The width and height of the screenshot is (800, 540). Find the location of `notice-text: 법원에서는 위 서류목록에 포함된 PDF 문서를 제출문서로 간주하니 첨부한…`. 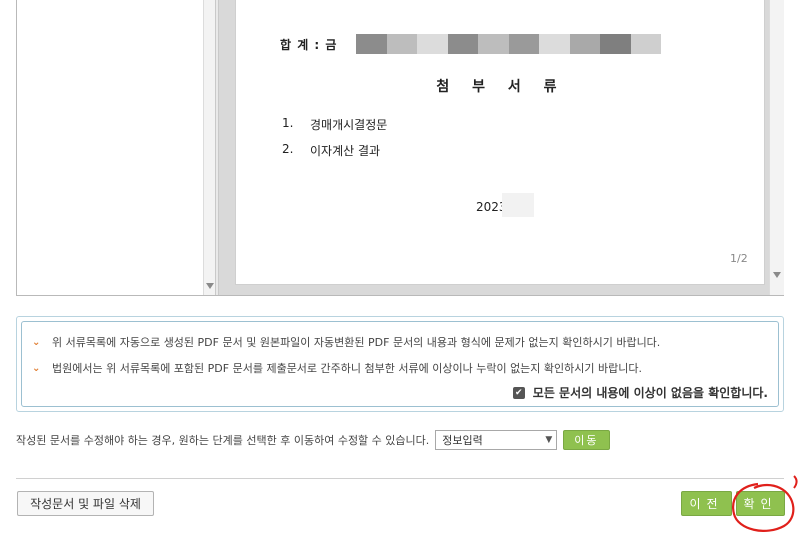

notice-text: 법원에서는 위 서류목록에 포함된 PDF 문서를 제출문서로 간주하니 첨부한… is located at coordinates (347, 368).